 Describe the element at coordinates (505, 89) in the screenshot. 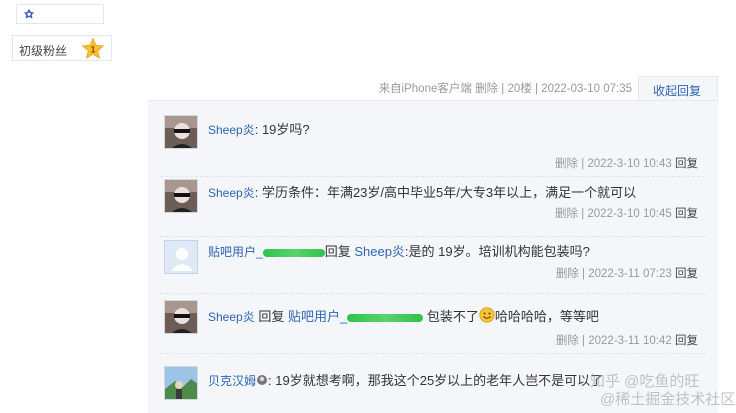

I see `post-meta: 来自iPhone客户端 删除 | 20楼 | 2022-03-10 07:35` at that location.